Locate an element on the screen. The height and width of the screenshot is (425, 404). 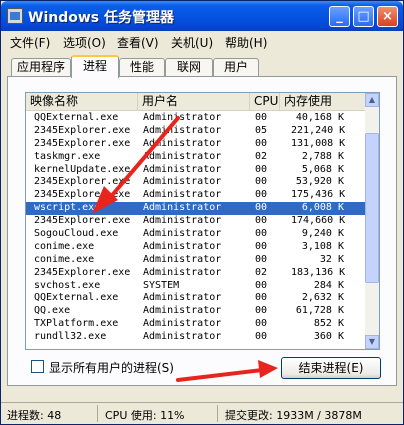
menu-help: 帮助(H) is located at coordinates (246, 42).